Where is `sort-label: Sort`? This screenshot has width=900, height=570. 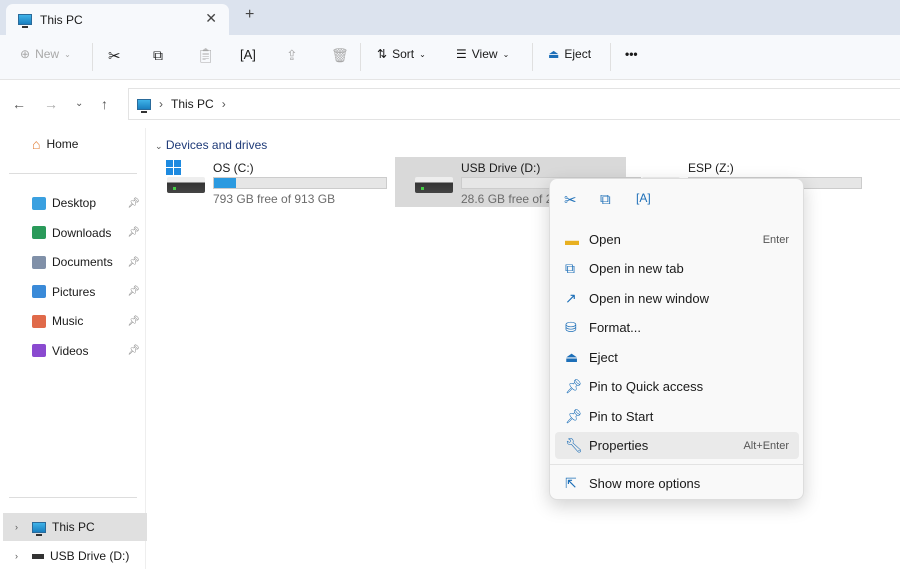
sort-label: Sort is located at coordinates (403, 54).